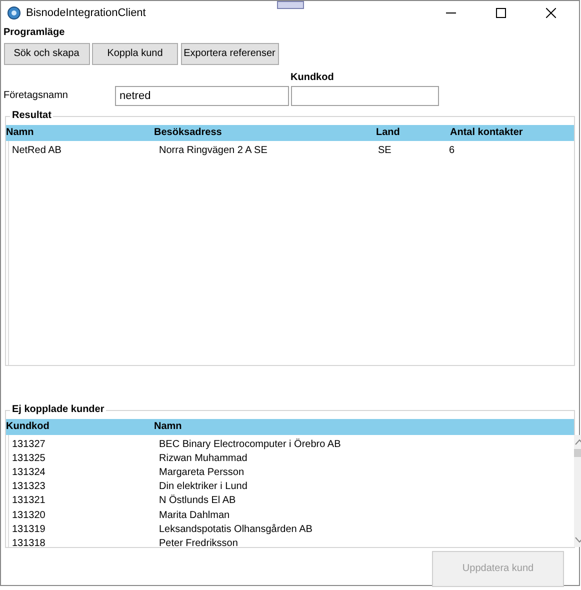 This screenshot has width=581, height=590. I want to click on table-cell-text: NetRed AB, so click(36, 151).